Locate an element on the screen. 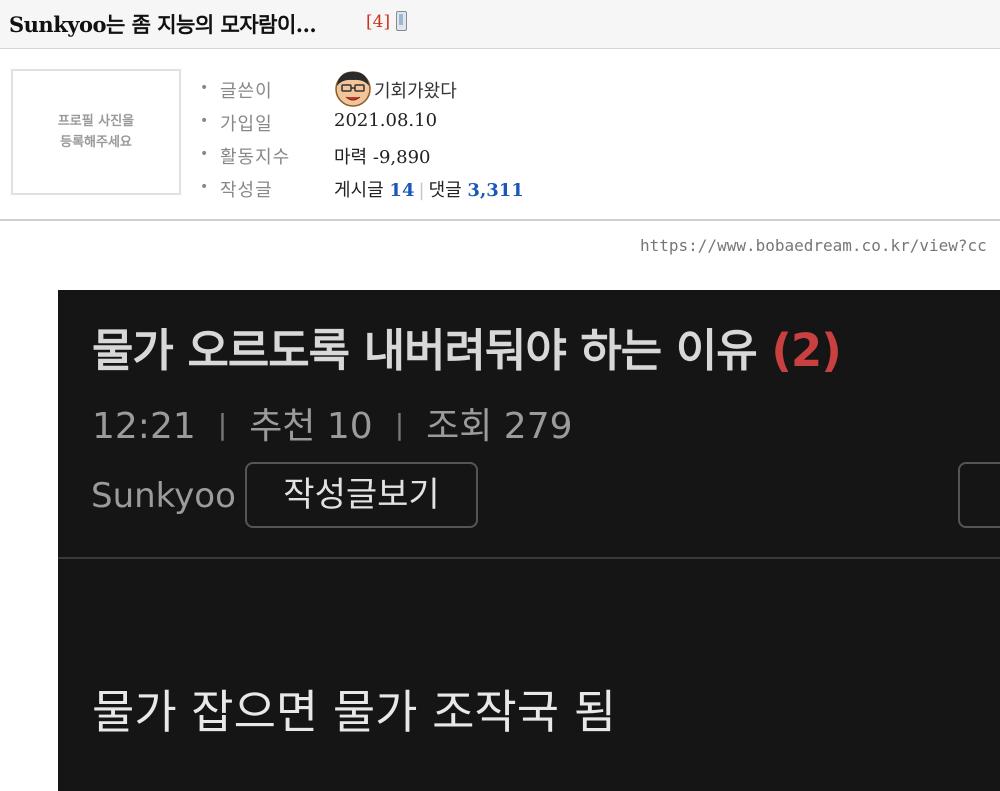  joined-label: 가입일 is located at coordinates (246, 124).